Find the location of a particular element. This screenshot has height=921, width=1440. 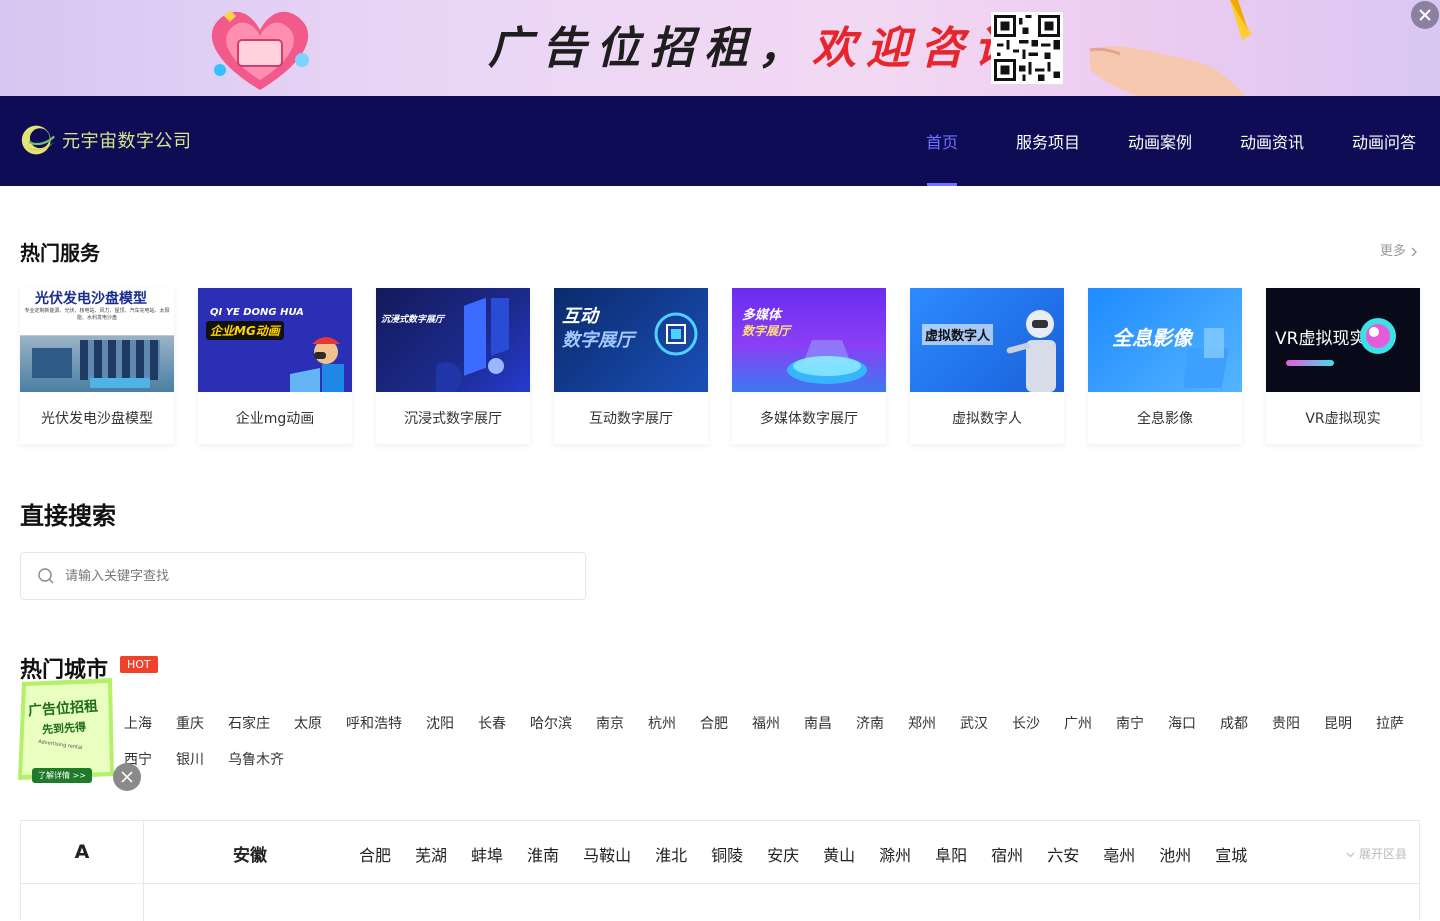

service-card: 沉浸式数字展厅 沉浸式数字展厅 is located at coordinates (453, 366).